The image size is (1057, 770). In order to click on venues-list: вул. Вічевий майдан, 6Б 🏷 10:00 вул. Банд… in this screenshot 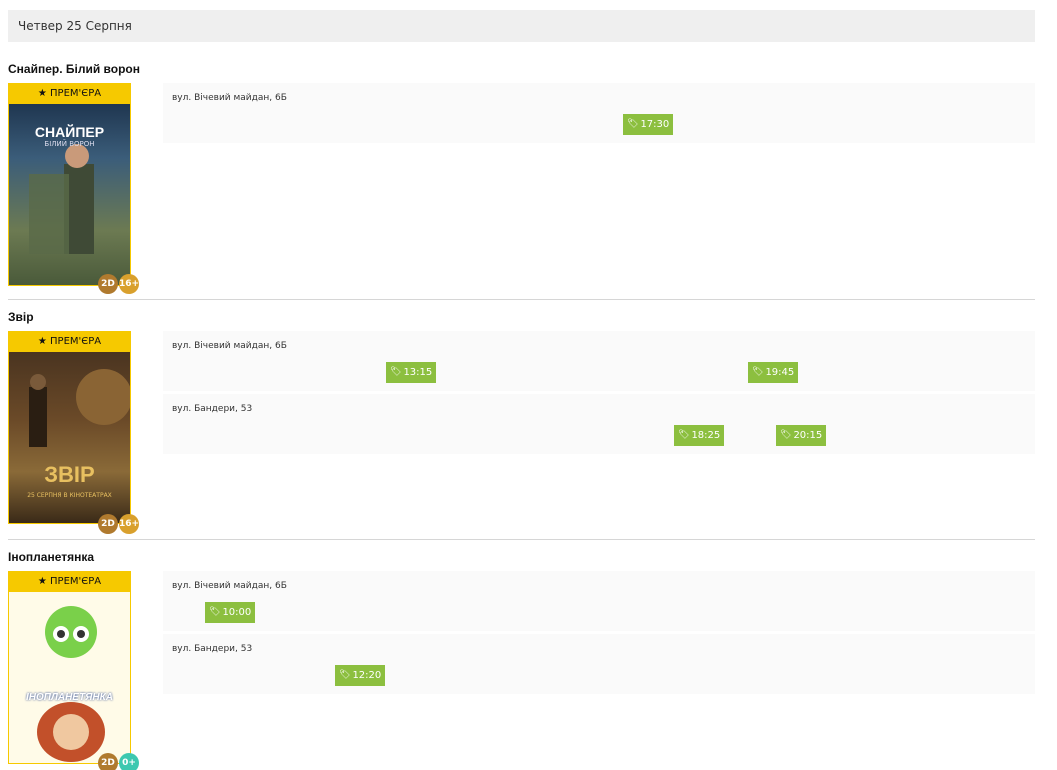, I will do `click(599, 634)`.